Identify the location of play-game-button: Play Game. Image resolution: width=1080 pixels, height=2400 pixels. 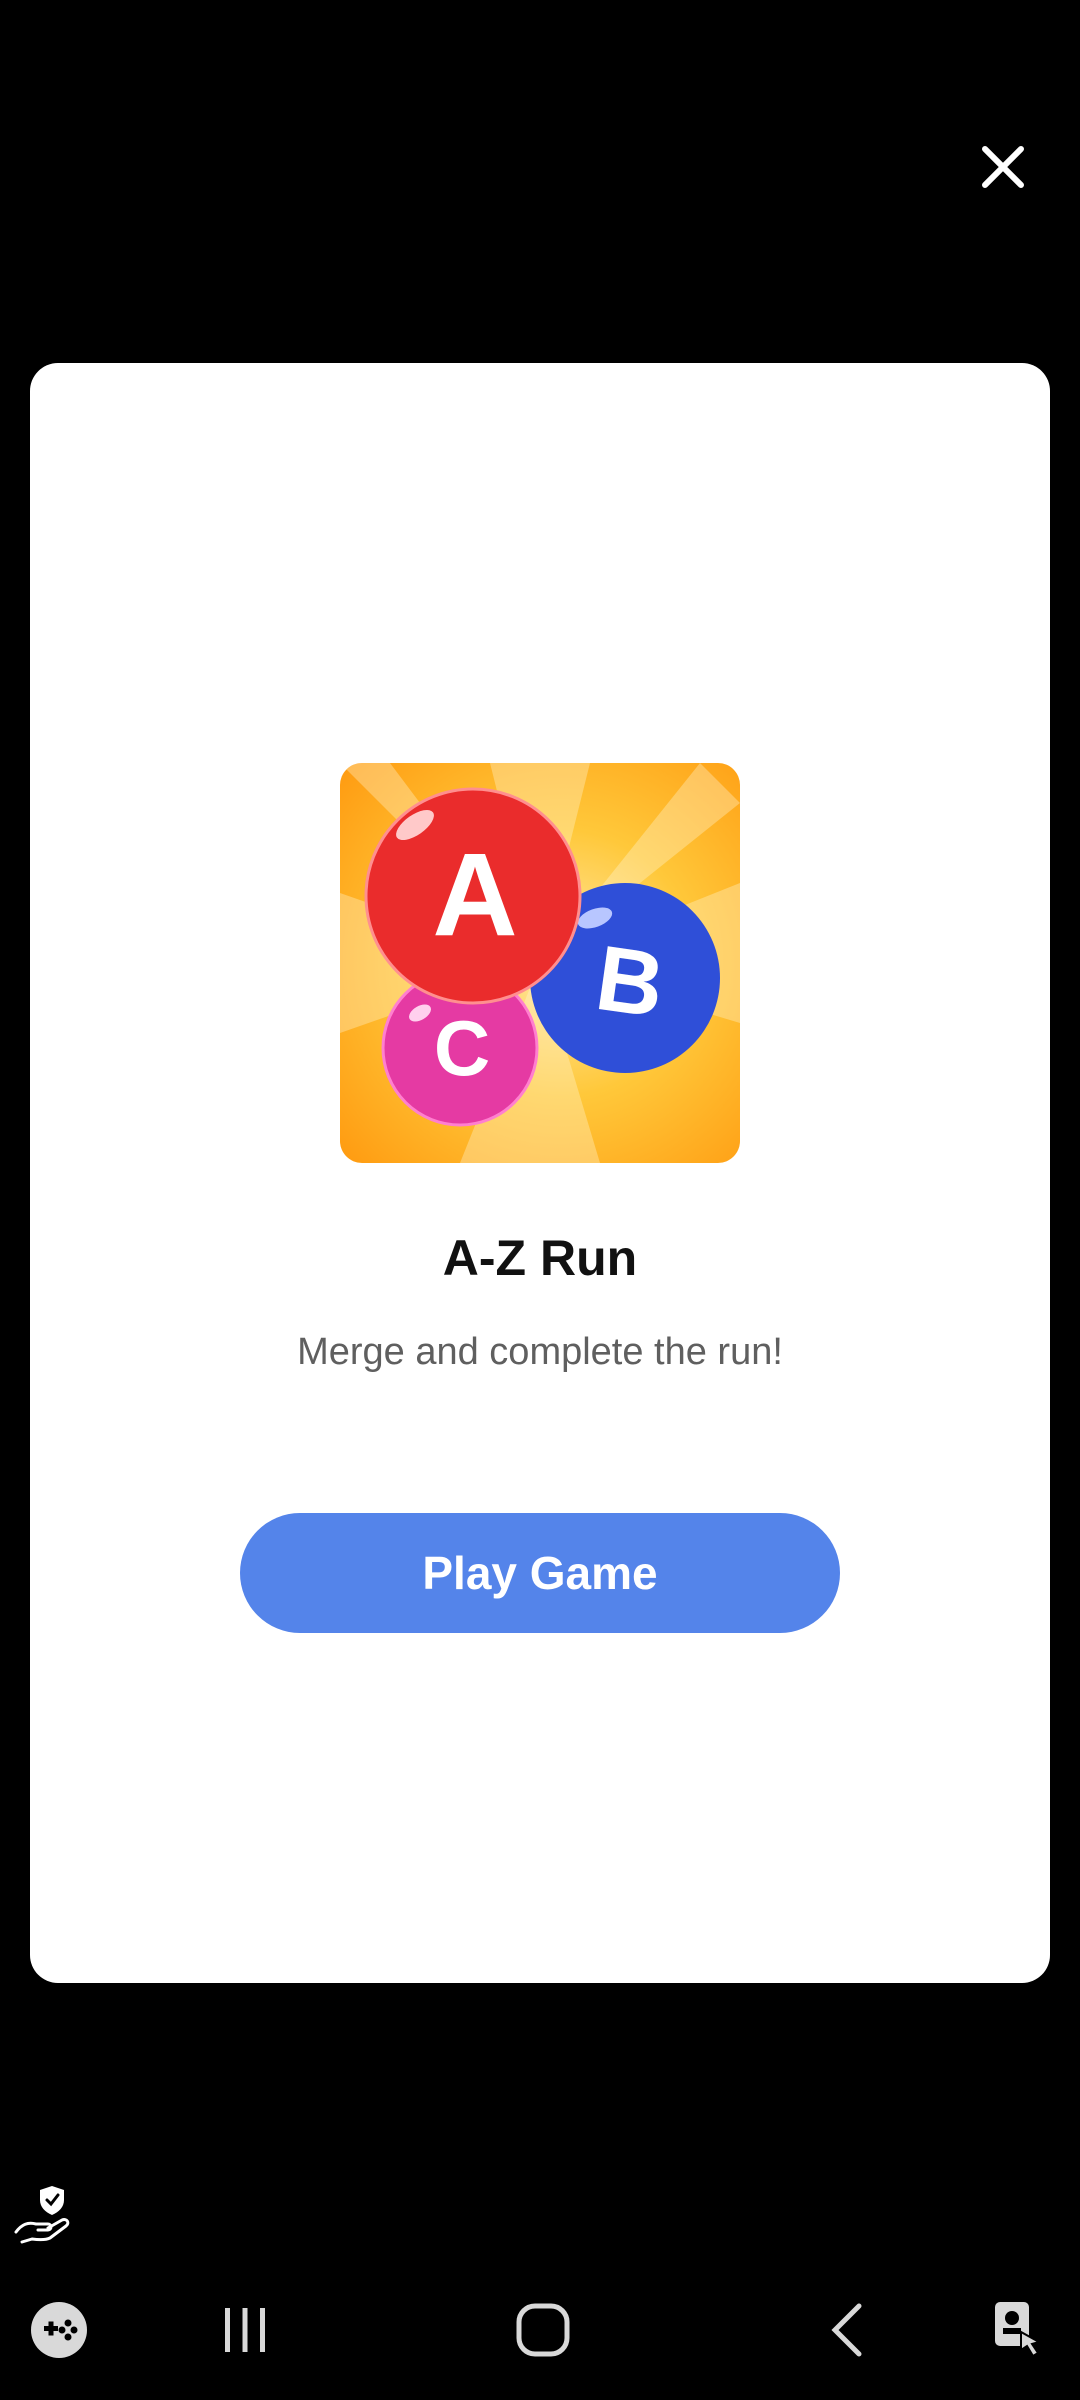
(540, 1573).